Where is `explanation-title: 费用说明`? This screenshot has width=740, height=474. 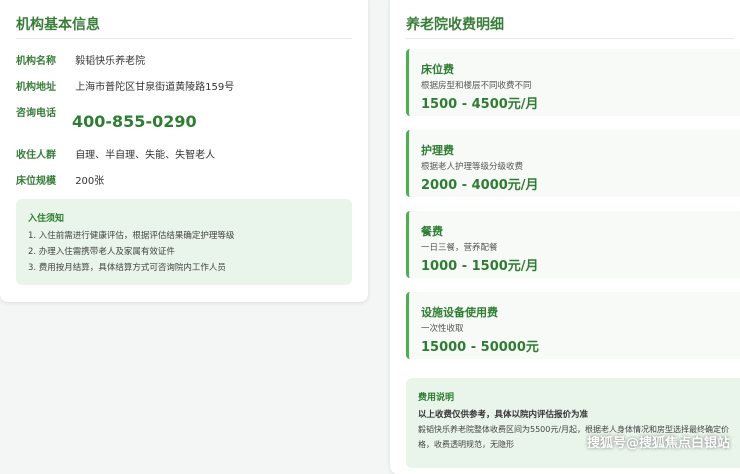
explanation-title: 费用说明 is located at coordinates (436, 398).